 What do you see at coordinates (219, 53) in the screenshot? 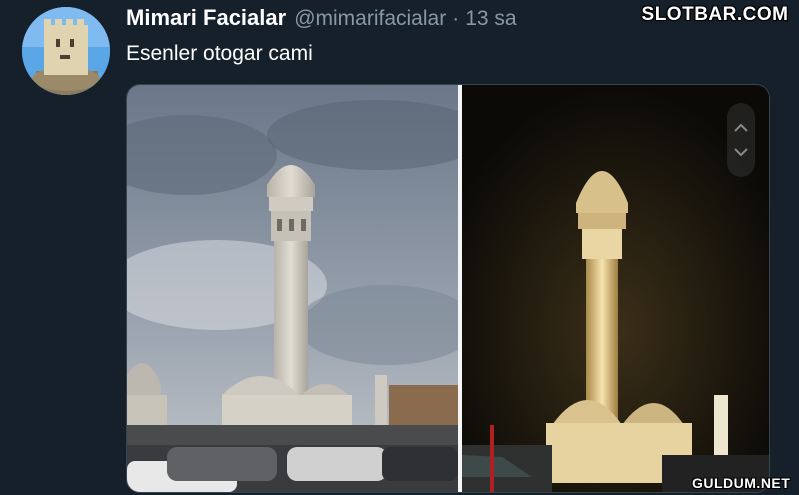
I see `tweet-text: Esenler otogar cami` at bounding box center [219, 53].